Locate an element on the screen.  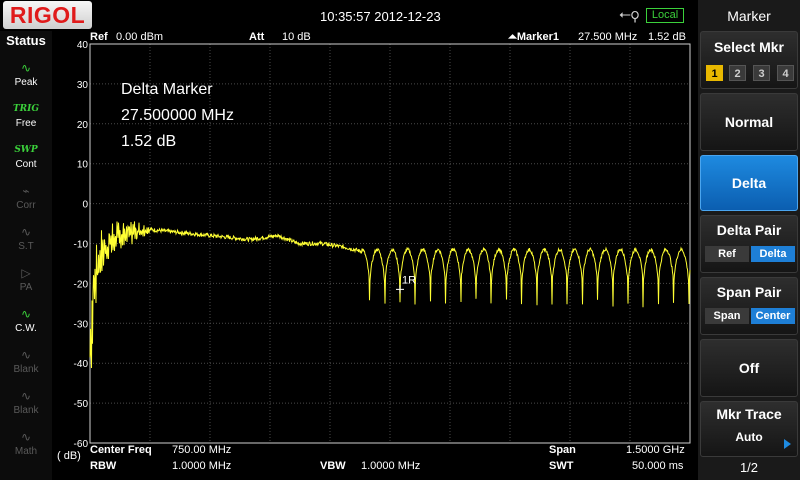
status-label: PA is located at coordinates (26, 287).